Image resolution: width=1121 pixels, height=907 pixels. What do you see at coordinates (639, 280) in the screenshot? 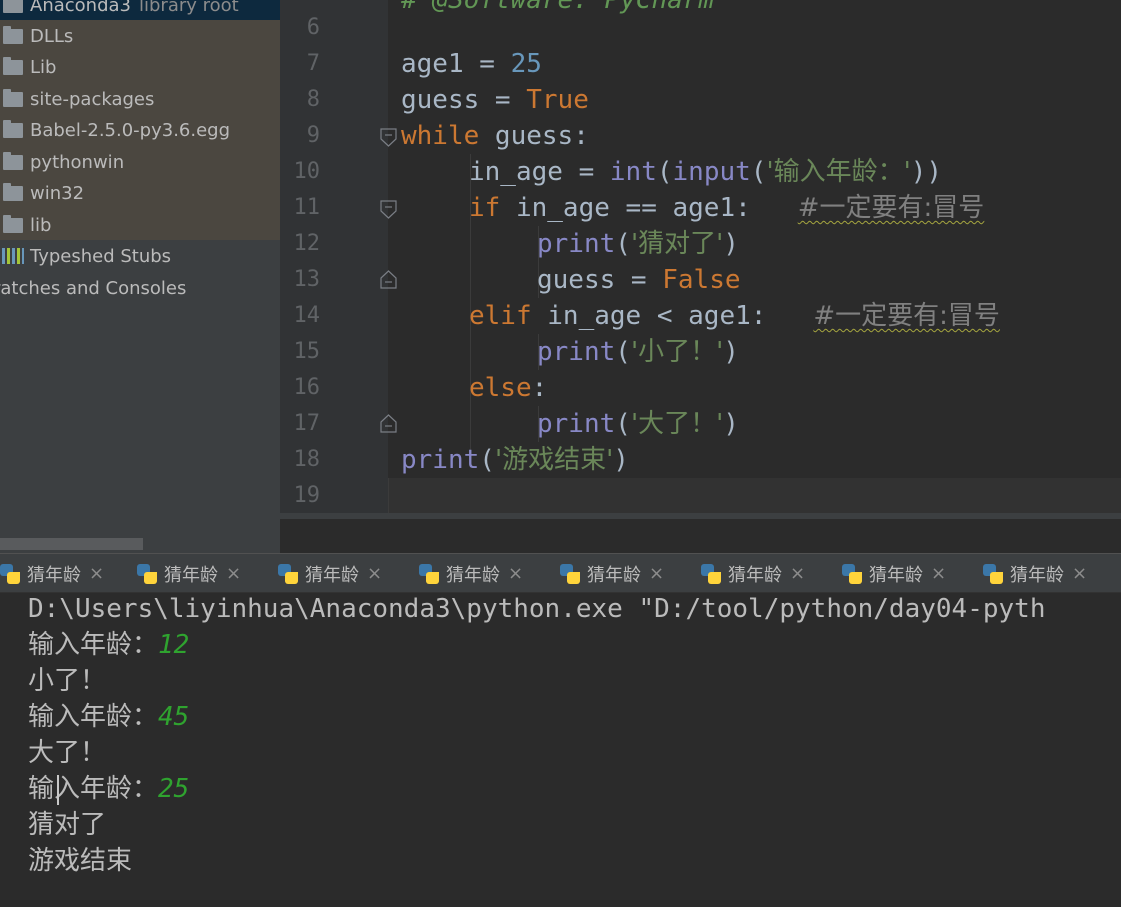
I see `code-line-13: guess = False` at bounding box center [639, 280].